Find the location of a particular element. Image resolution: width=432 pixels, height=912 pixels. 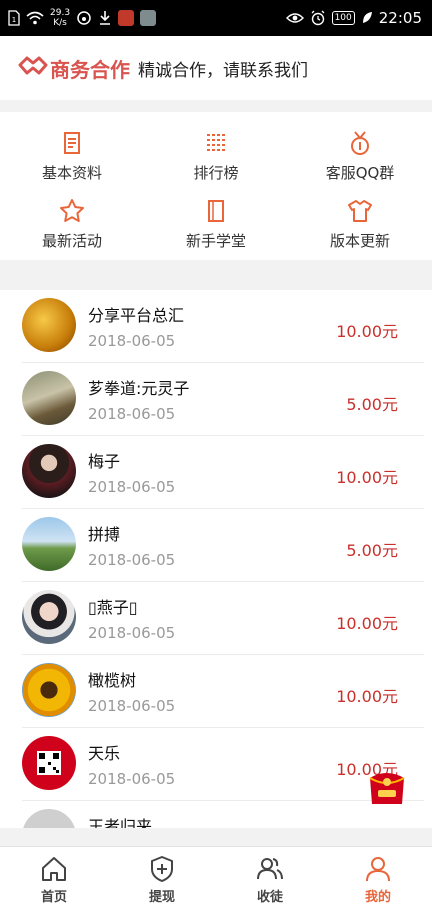

tab-home: 首页 is located at coordinates (54, 879).